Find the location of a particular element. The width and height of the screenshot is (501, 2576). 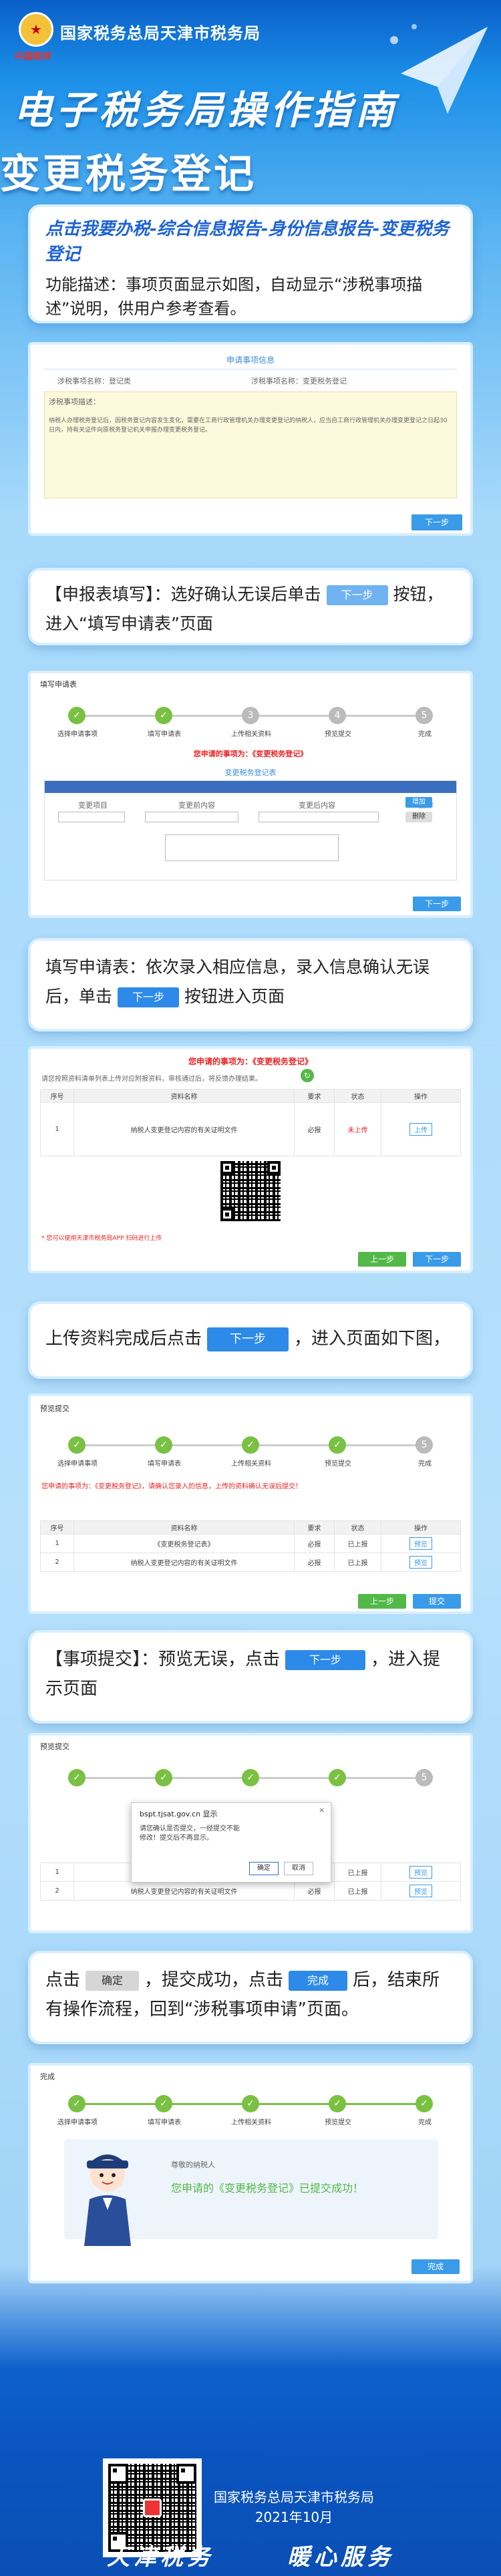

step-fill-suffix: 按钮进入页面 is located at coordinates (235, 996).